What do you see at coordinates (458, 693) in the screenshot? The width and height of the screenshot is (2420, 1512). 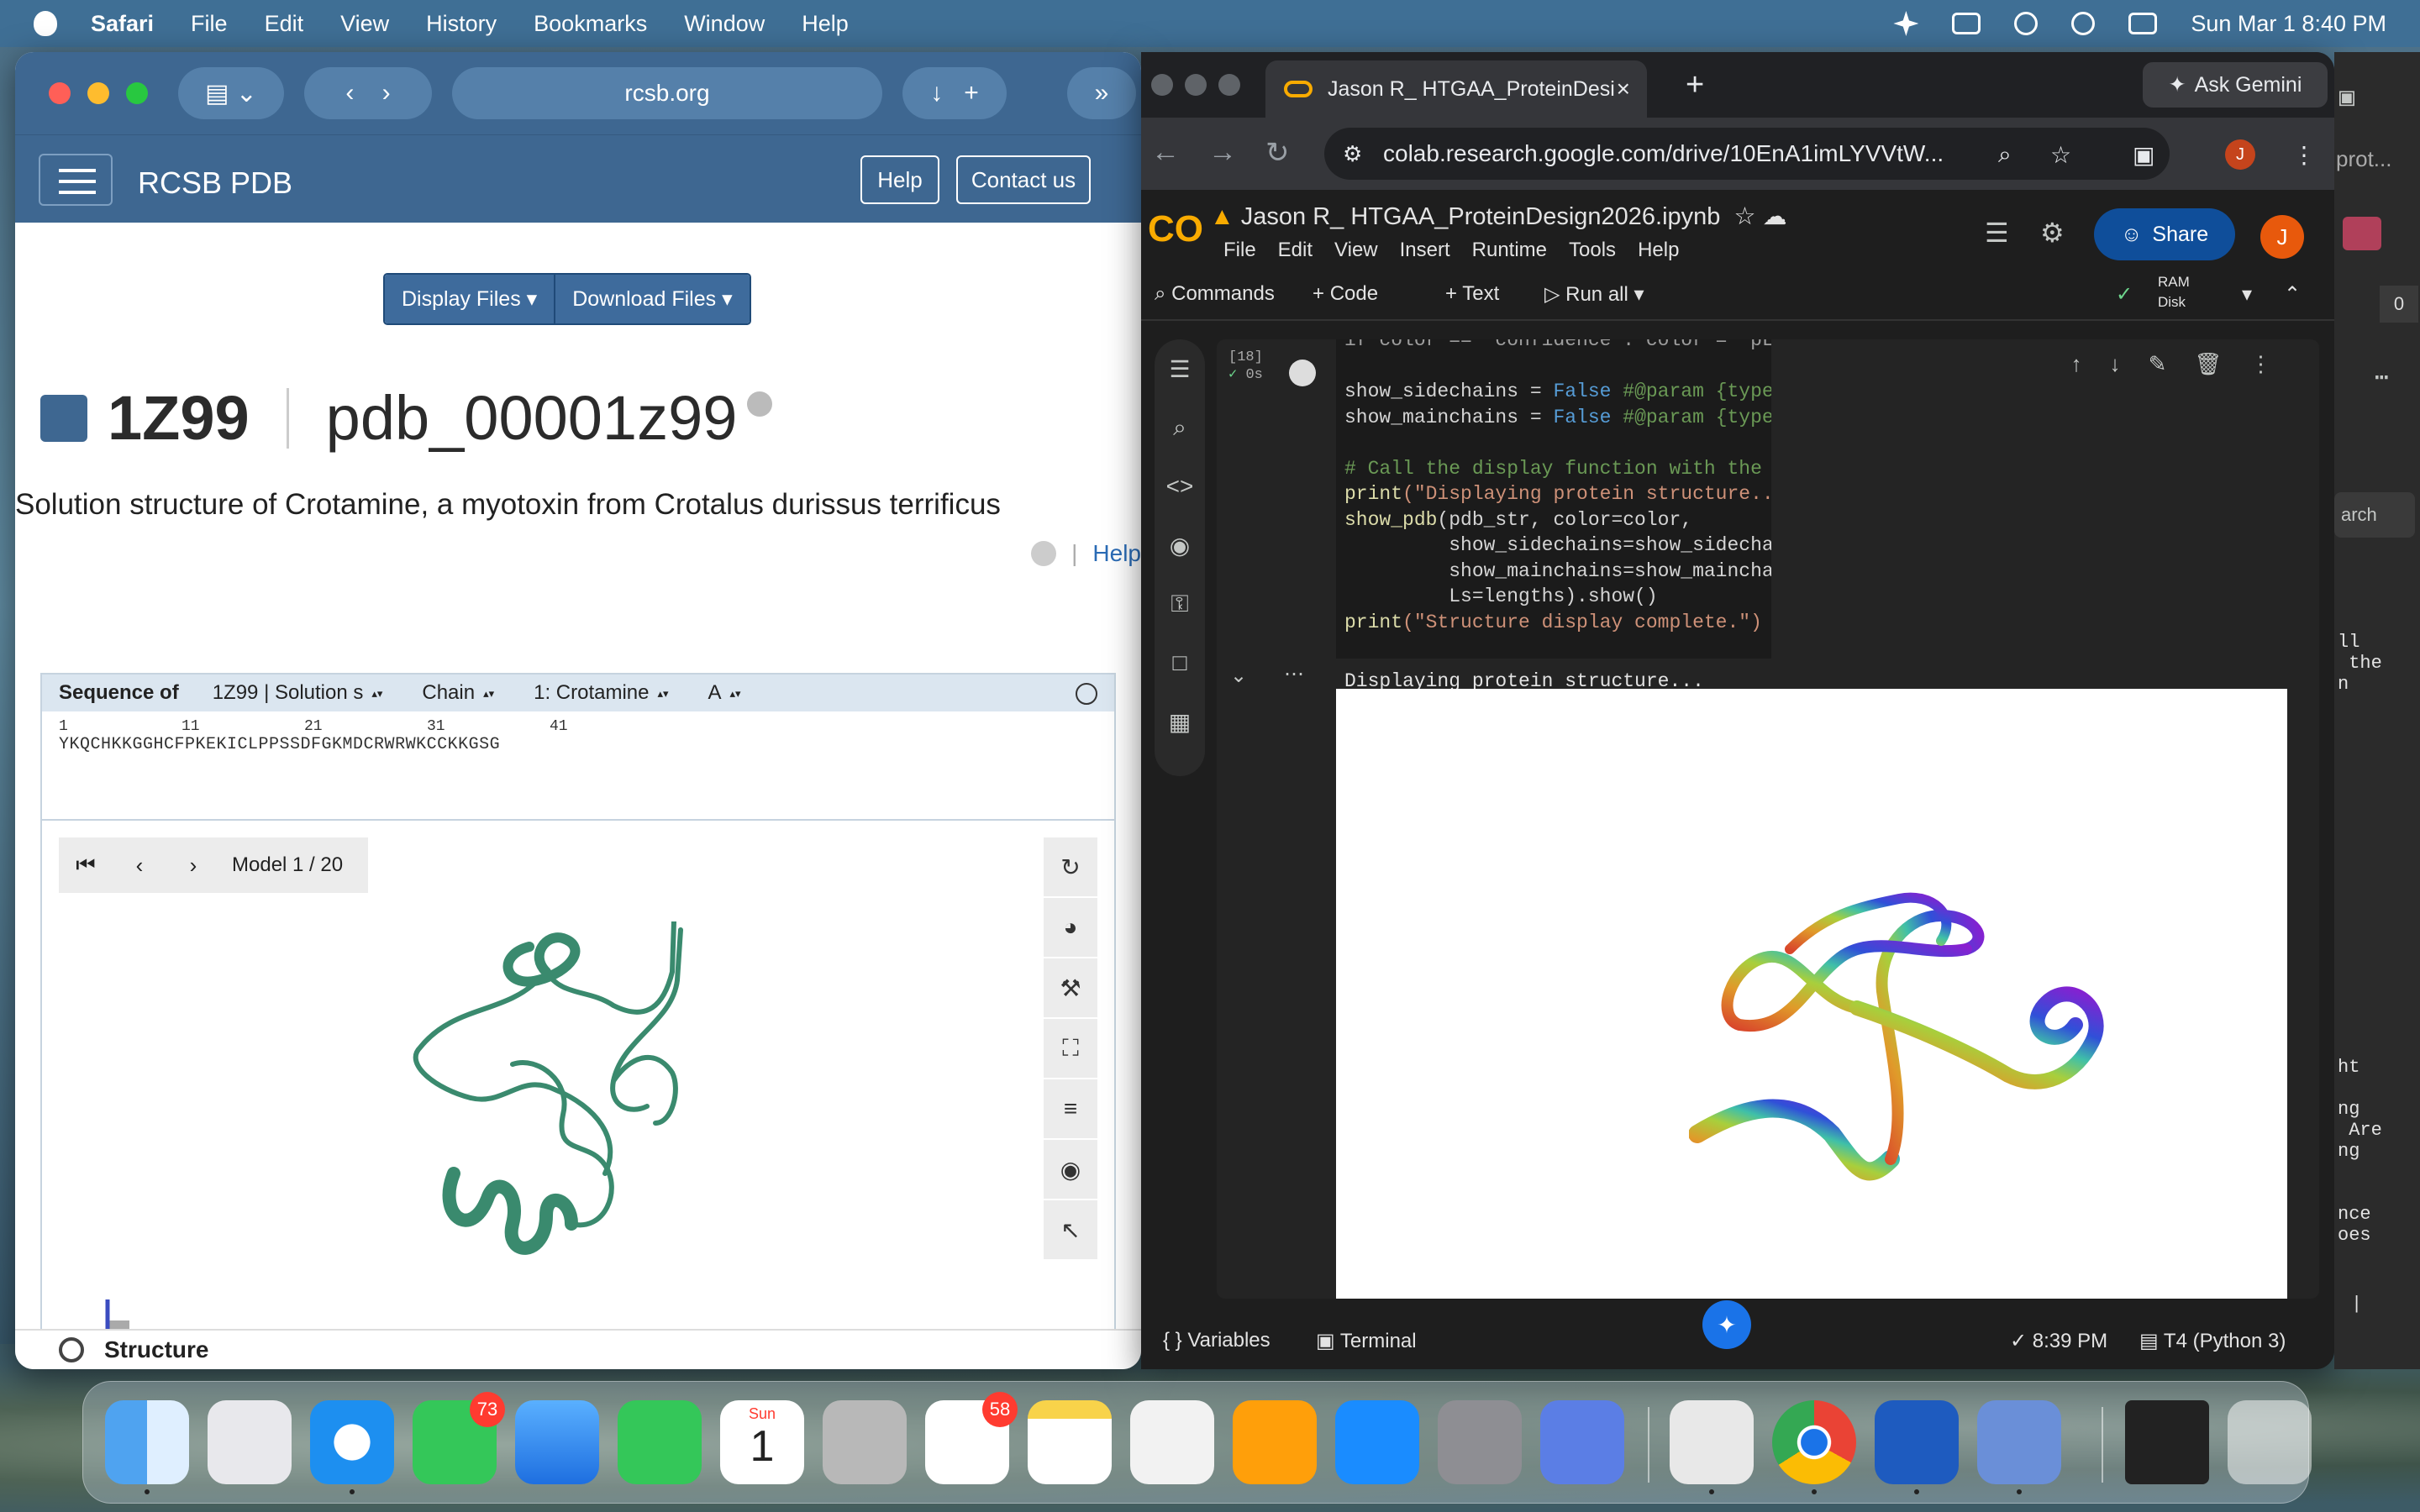 I see `chain-type-select: Chain` at bounding box center [458, 693].